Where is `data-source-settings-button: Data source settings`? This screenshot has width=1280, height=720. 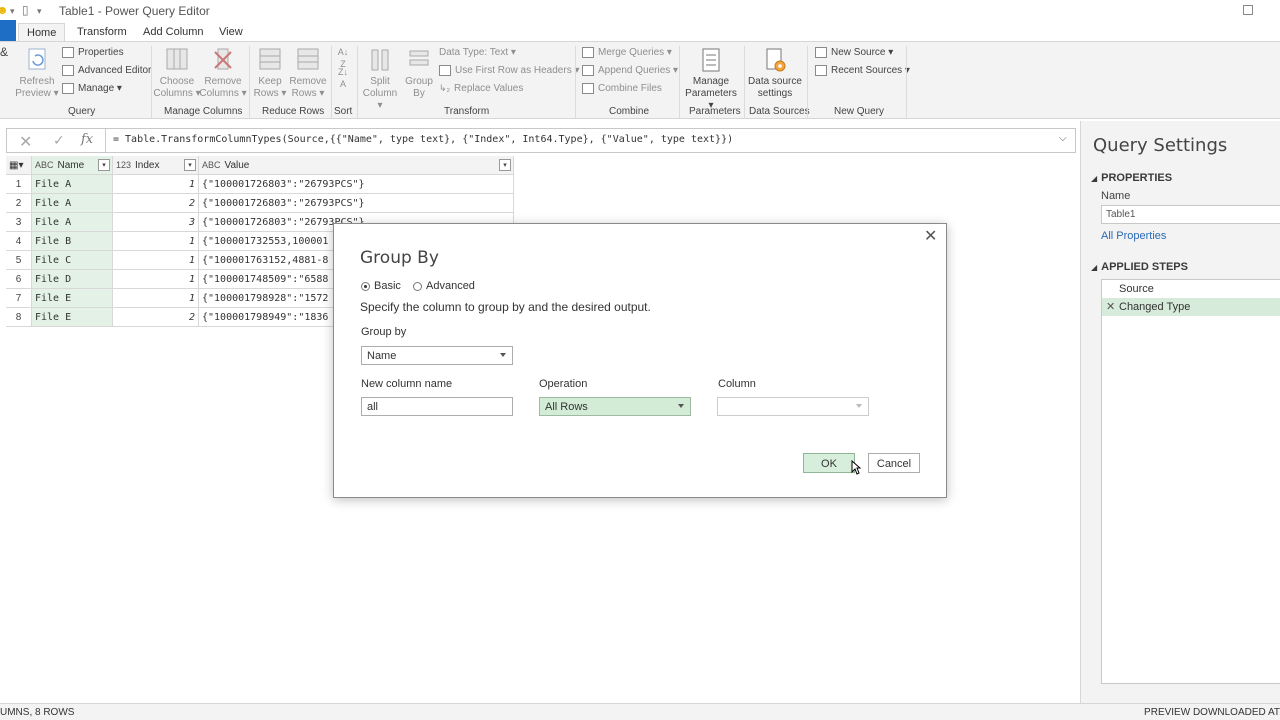 data-source-settings-button: Data source settings is located at coordinates (775, 73).